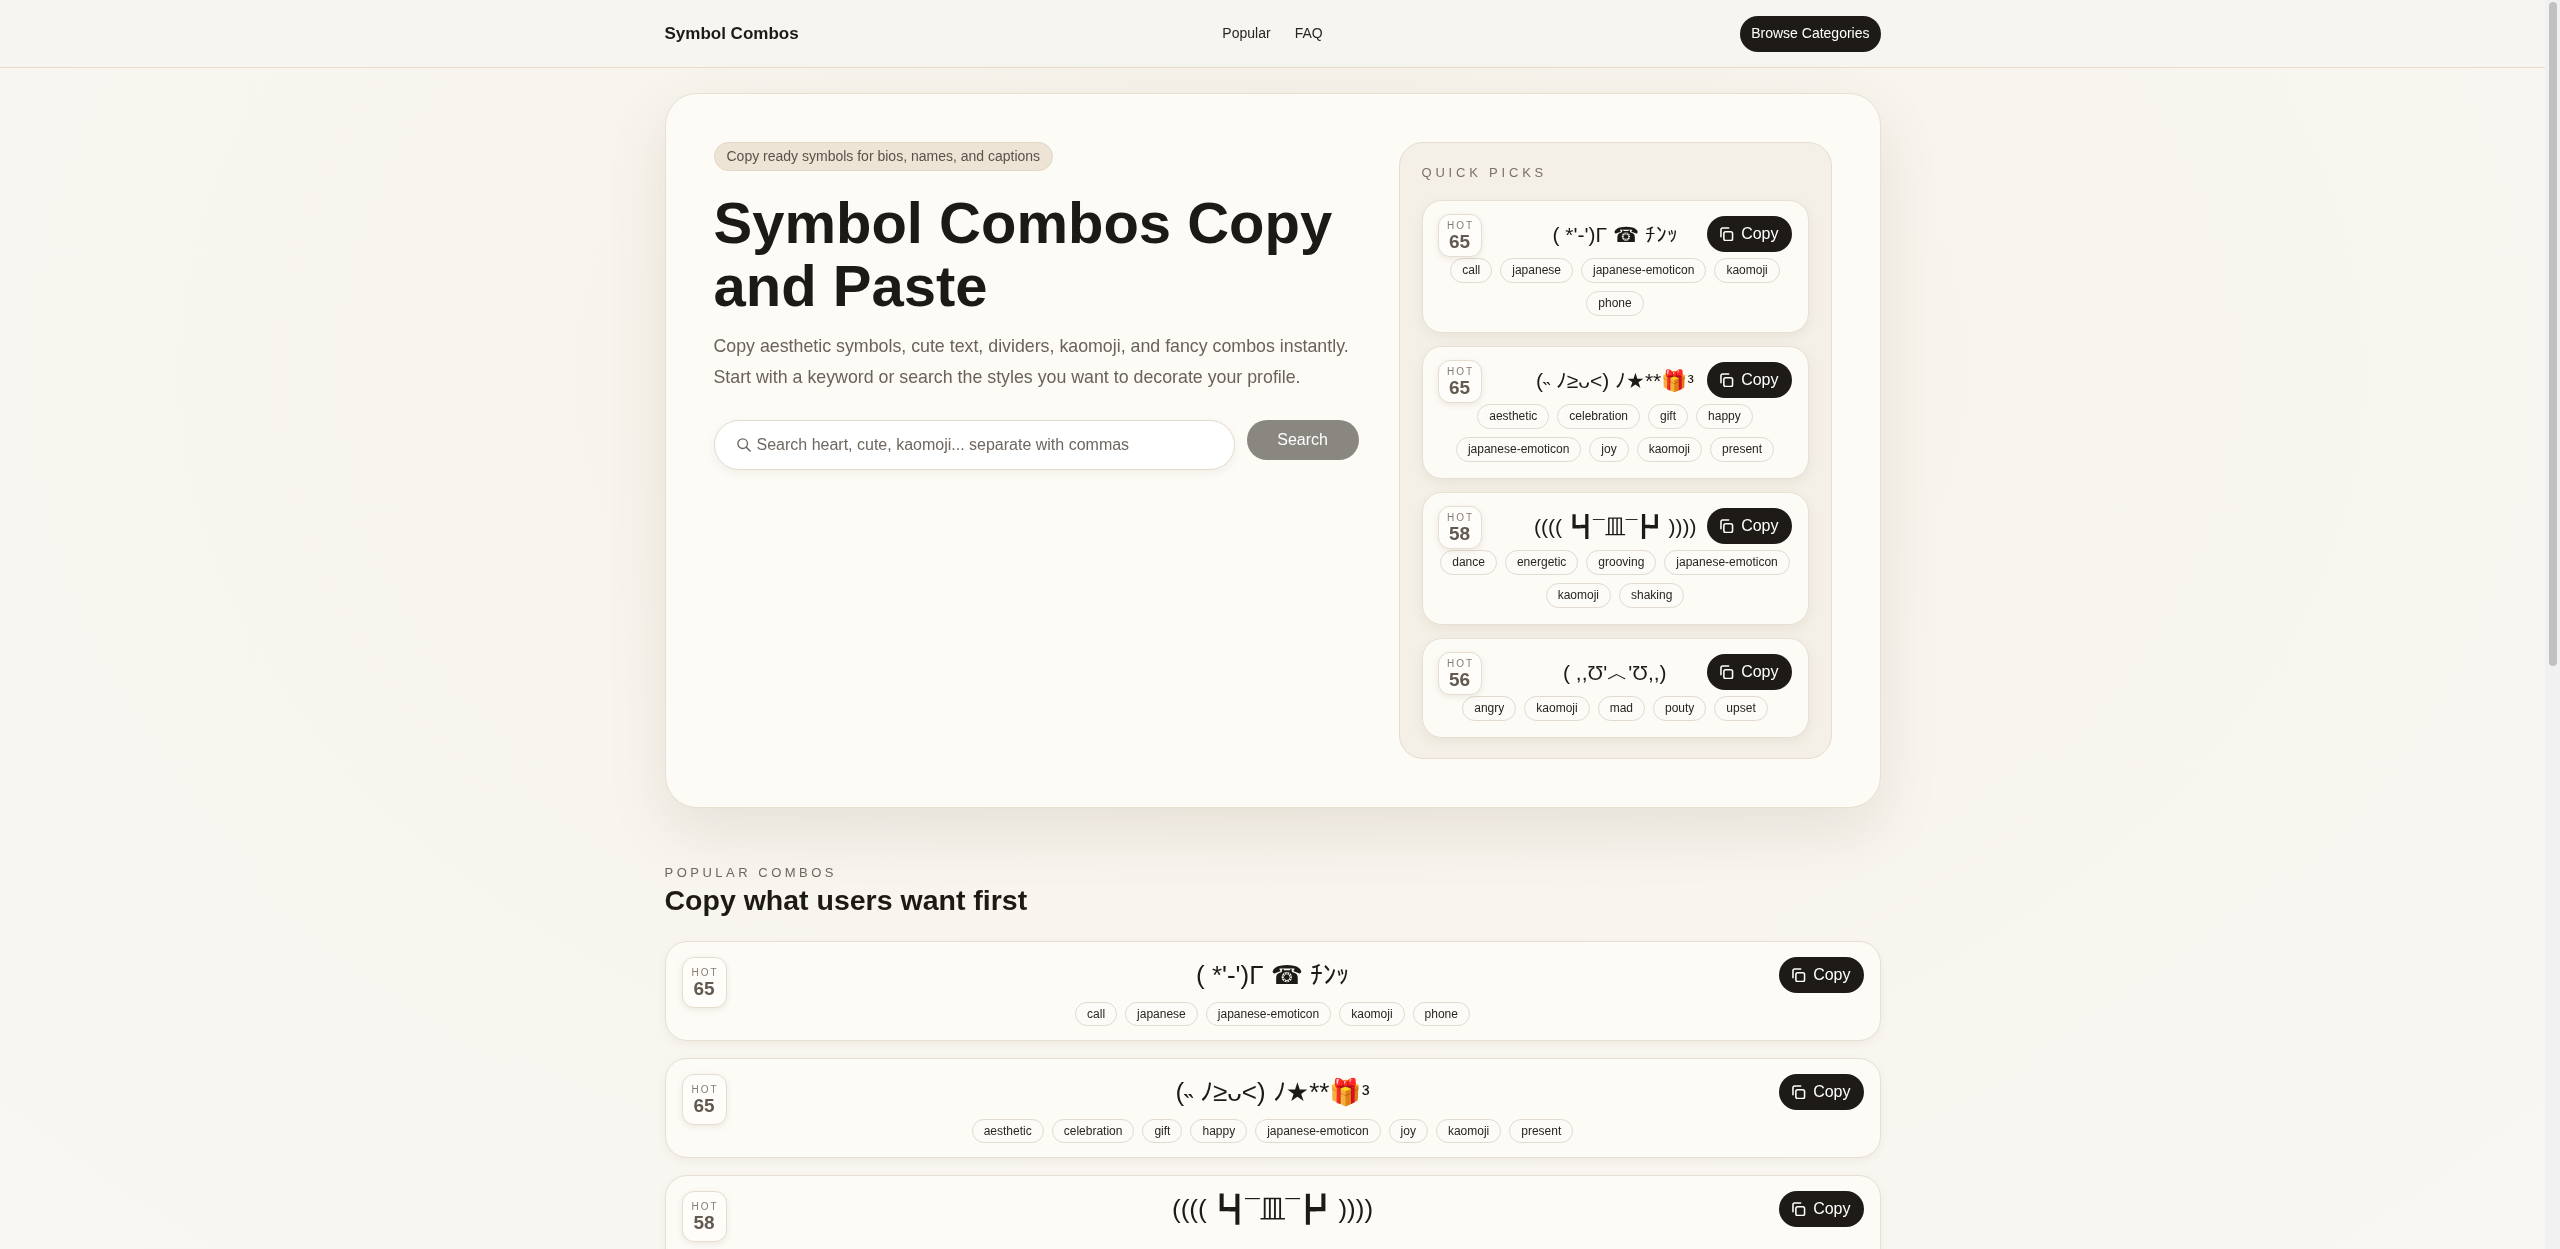  What do you see at coordinates (987, 445) in the screenshot?
I see `search-field: Search heart, cute, kaomoji... separate with commas` at bounding box center [987, 445].